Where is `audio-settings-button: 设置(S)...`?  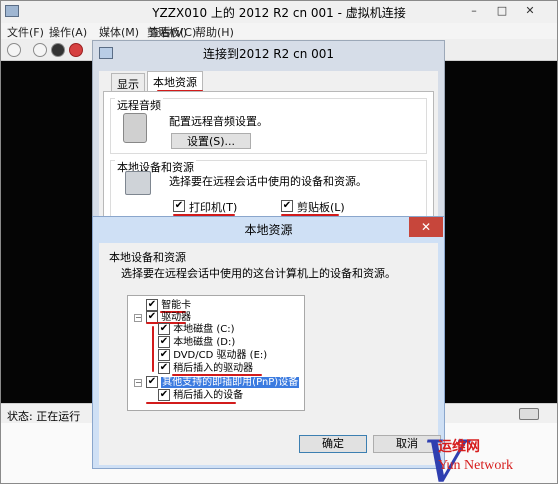 audio-settings-button: 设置(S)... is located at coordinates (211, 141).